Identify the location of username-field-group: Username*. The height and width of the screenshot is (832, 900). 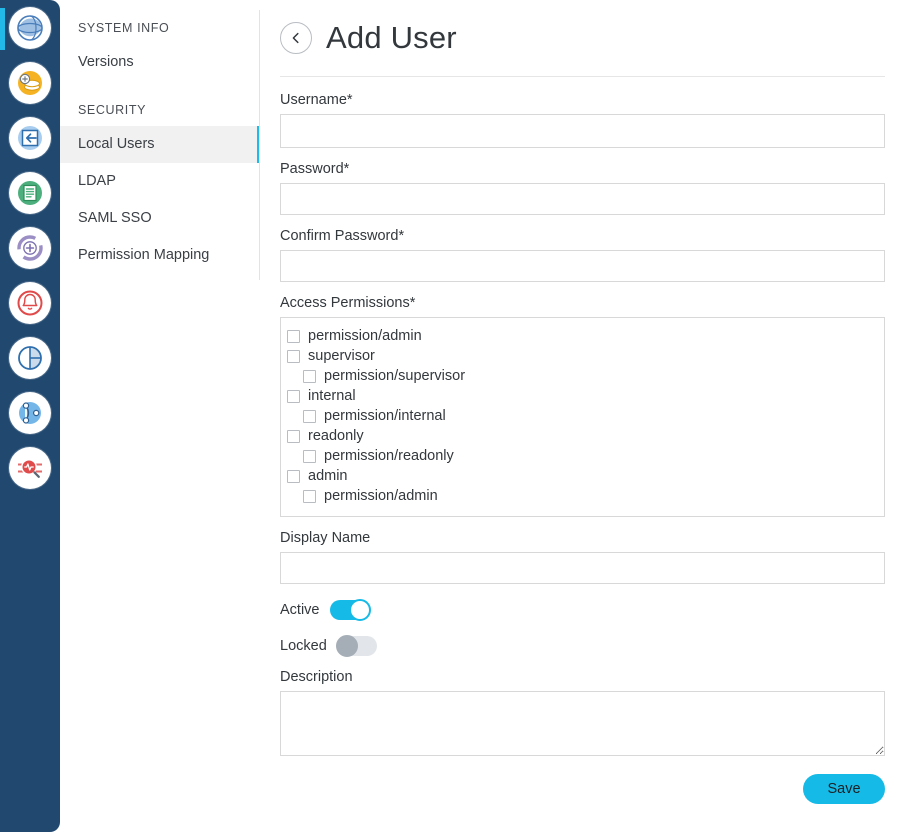
(582, 120).